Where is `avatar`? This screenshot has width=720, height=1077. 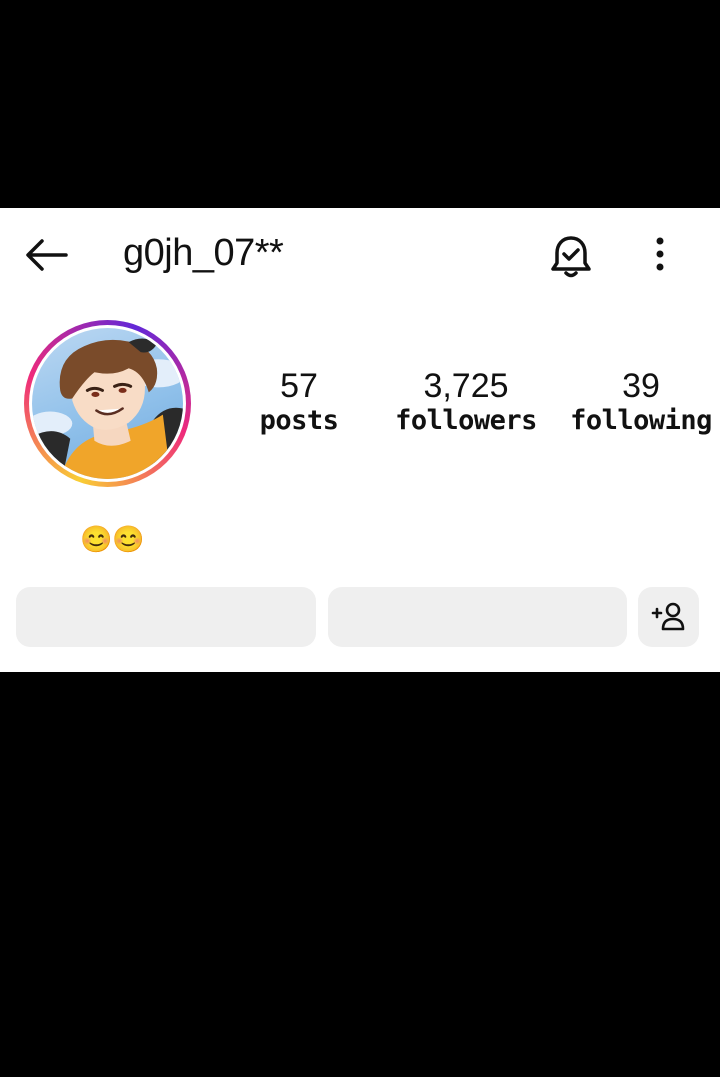 avatar is located at coordinates (107, 403).